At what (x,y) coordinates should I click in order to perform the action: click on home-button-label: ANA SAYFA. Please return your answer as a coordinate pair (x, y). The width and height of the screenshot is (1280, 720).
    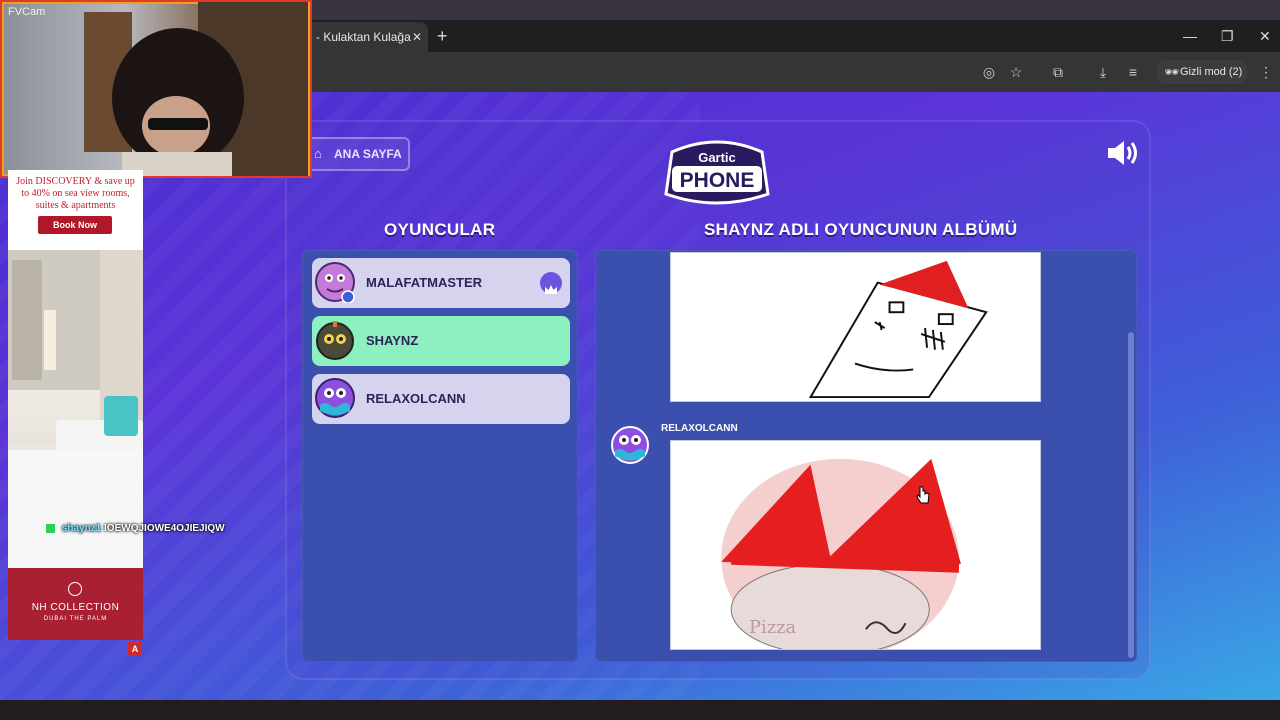
    Looking at the image, I should click on (368, 154).